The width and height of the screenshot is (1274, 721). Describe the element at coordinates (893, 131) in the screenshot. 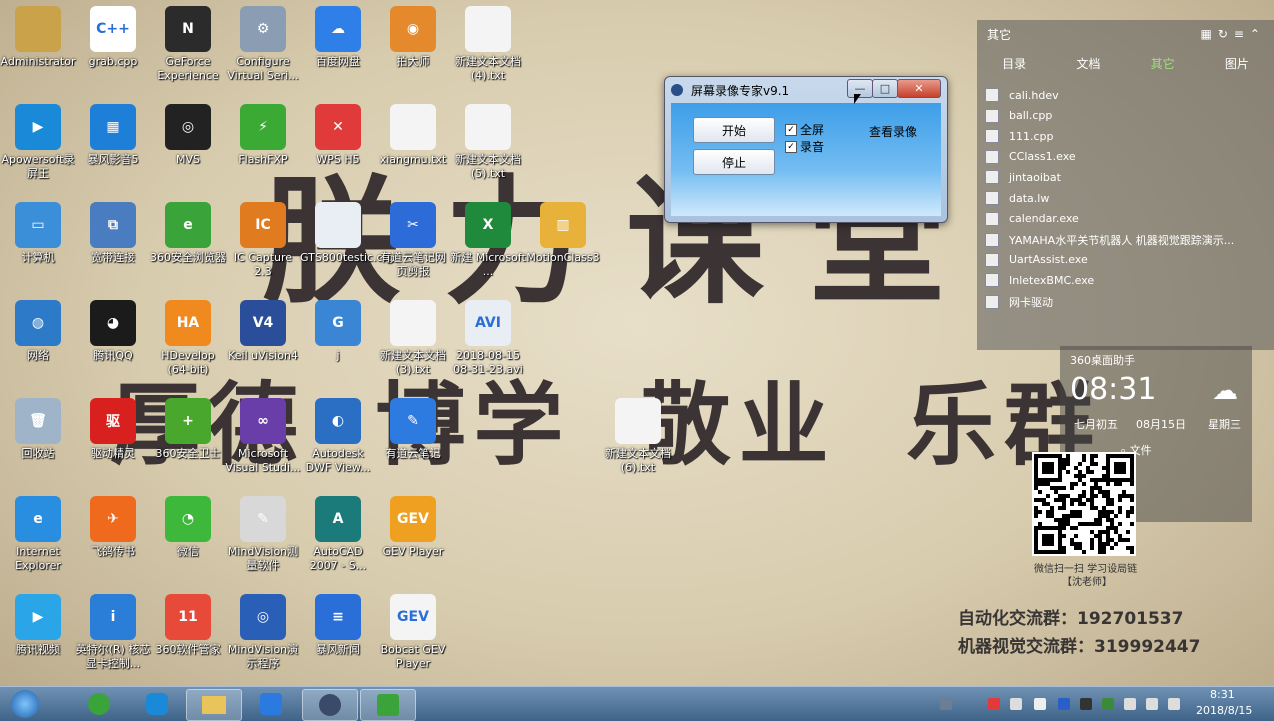

I see `view-recording-link: 查看录像` at that location.